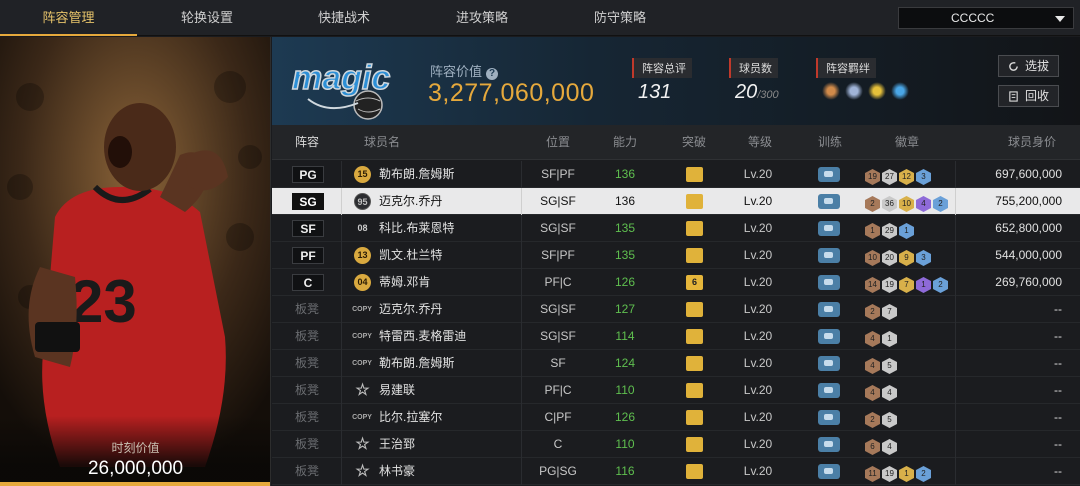 Image resolution: width=1080 pixels, height=486 pixels. I want to click on badge-emblems: 64, so click(882, 445).